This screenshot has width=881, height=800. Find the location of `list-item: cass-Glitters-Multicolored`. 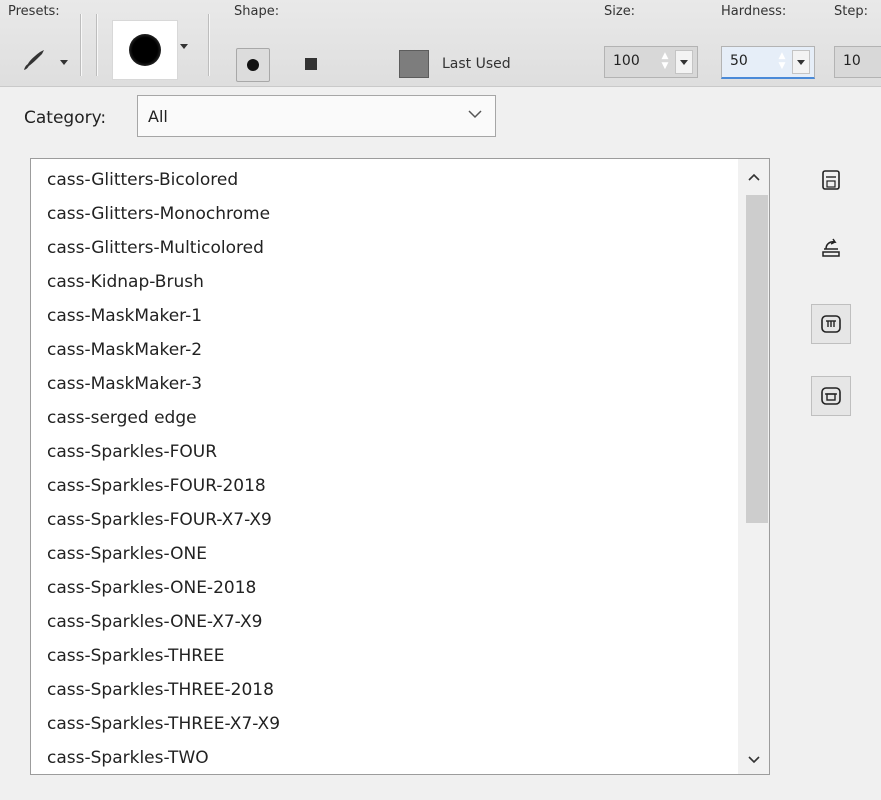

list-item: cass-Glitters-Multicolored is located at coordinates (400, 248).